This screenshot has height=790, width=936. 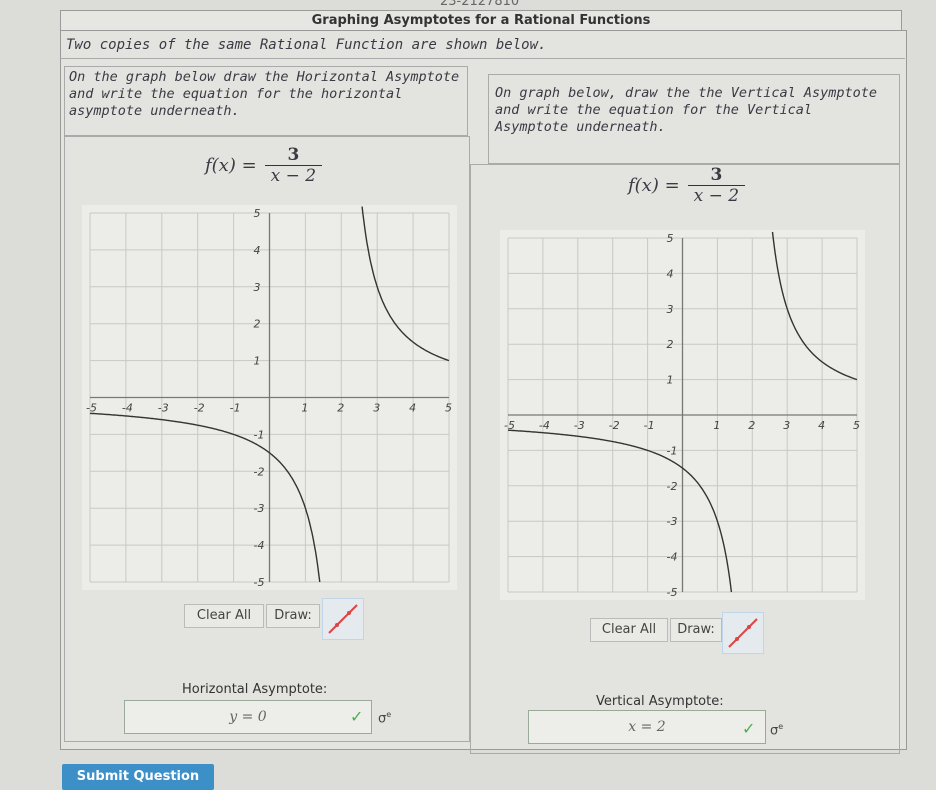 What do you see at coordinates (91, 408) in the screenshot?
I see `x-tick-label: -5` at bounding box center [91, 408].